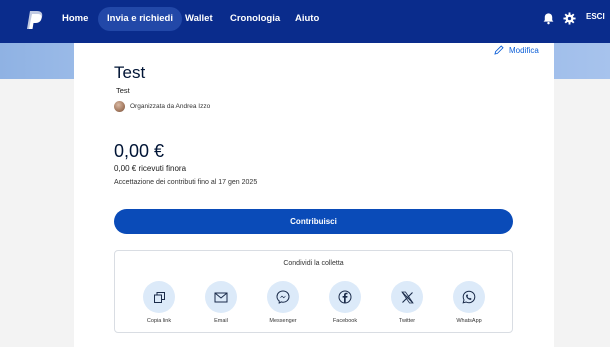 The height and width of the screenshot is (347, 610). What do you see at coordinates (119, 106) in the screenshot?
I see `avatar` at bounding box center [119, 106].